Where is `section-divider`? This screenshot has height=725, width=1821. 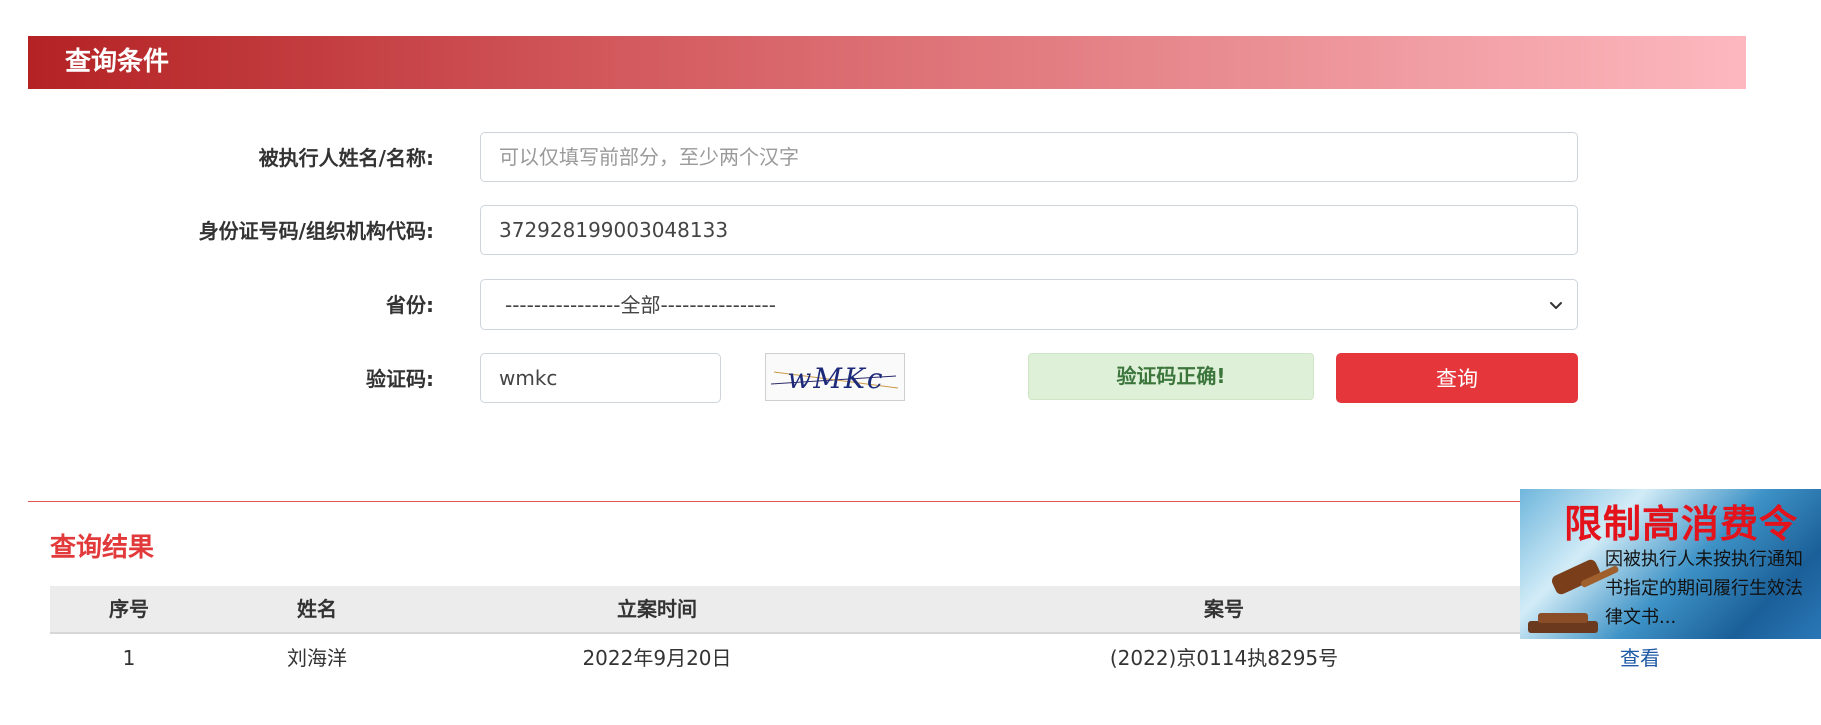
section-divider is located at coordinates (774, 501).